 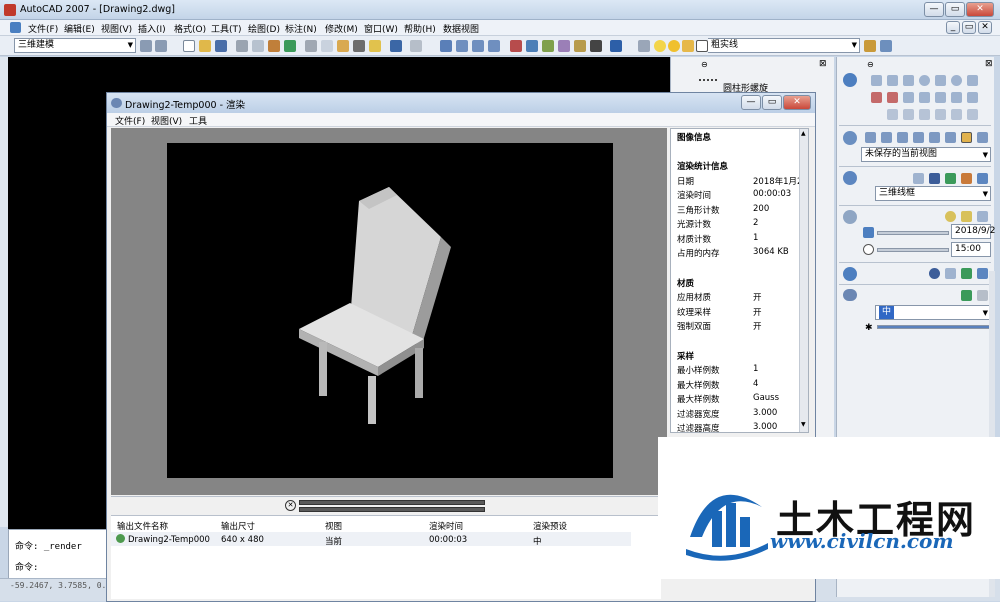 What do you see at coordinates (446, 526) in the screenshot?
I see `history-header-time: 渲染时间` at bounding box center [446, 526].